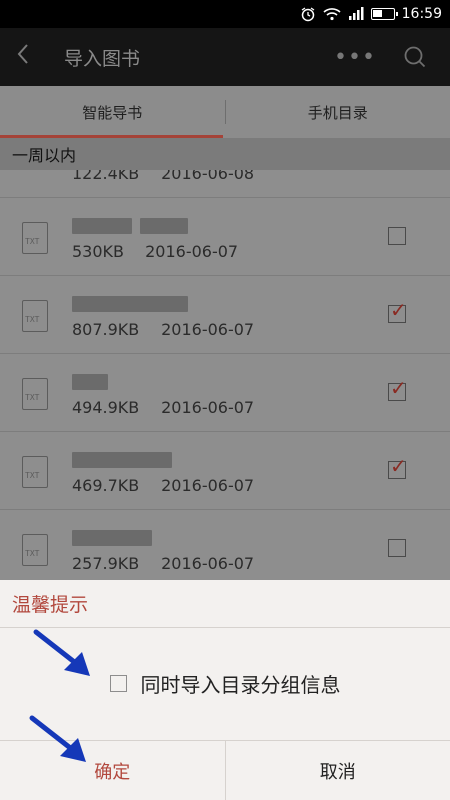  I want to click on file-meta: 469.7KB 2016-06-07, so click(163, 485).